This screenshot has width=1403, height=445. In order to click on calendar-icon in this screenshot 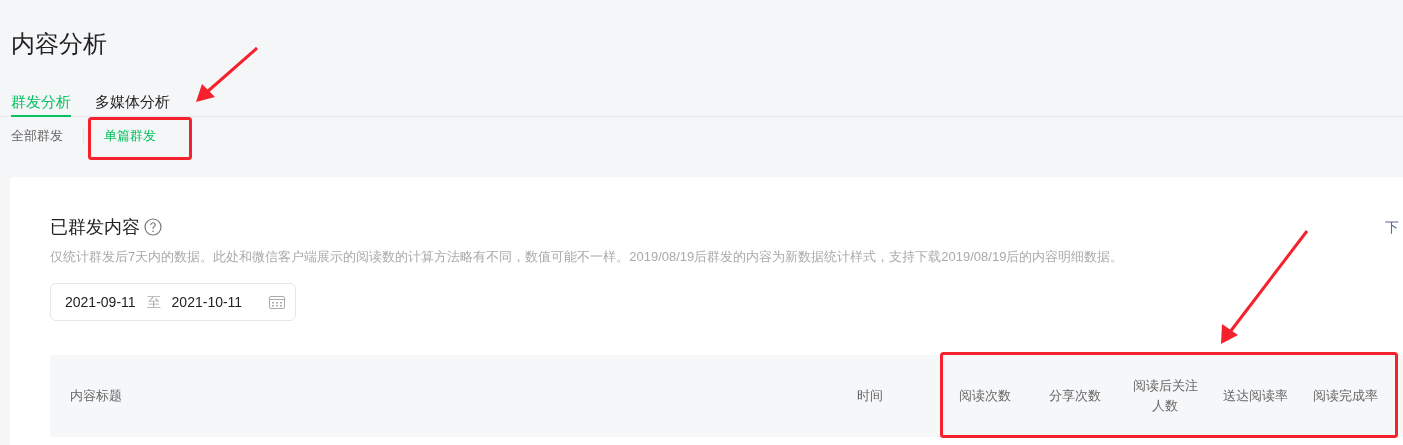, I will do `click(277, 302)`.